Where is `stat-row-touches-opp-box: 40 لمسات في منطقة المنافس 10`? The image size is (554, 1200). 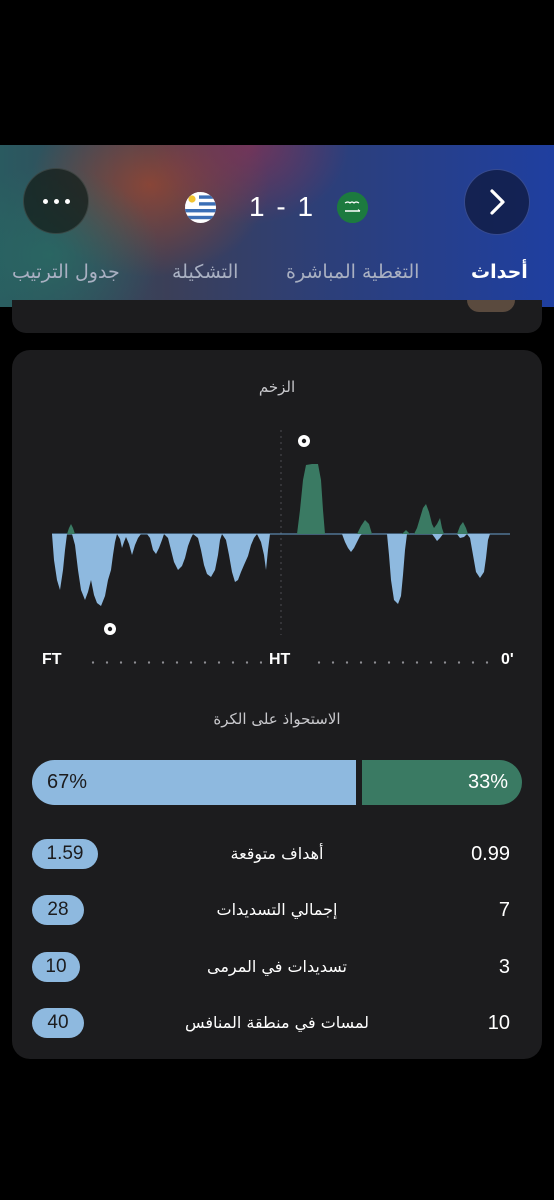
stat-row-touches-opp-box: 40 لمسات في منطقة المنافس 10 is located at coordinates (277, 1023).